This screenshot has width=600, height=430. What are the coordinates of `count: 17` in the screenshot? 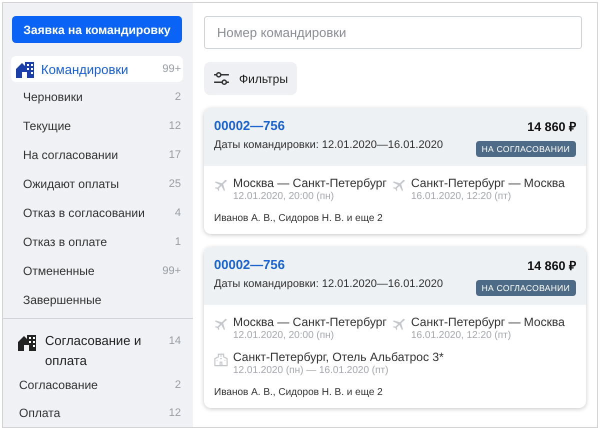 It's located at (174, 154).